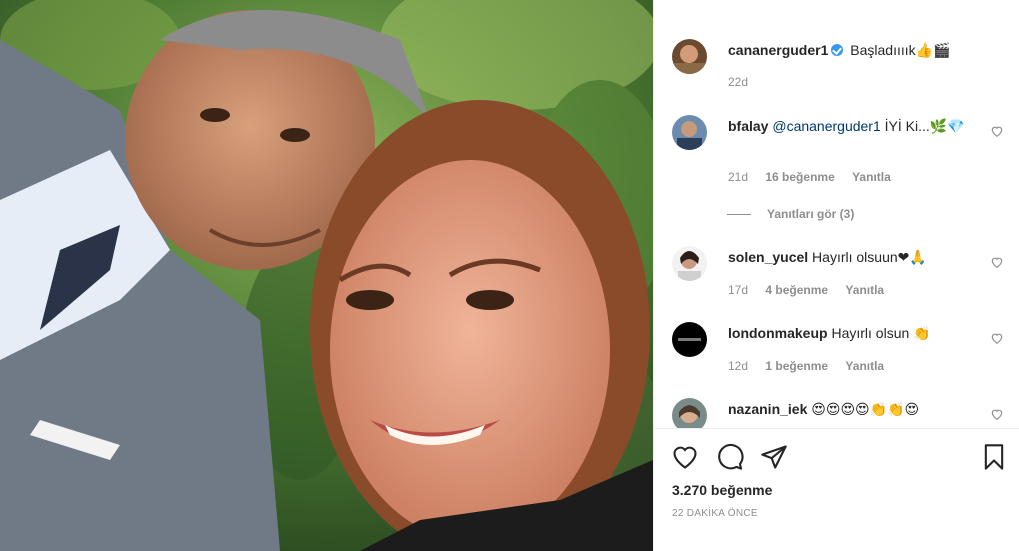 The height and width of the screenshot is (551, 1019). Describe the element at coordinates (730, 457) in the screenshot. I see `comment-icon` at that location.